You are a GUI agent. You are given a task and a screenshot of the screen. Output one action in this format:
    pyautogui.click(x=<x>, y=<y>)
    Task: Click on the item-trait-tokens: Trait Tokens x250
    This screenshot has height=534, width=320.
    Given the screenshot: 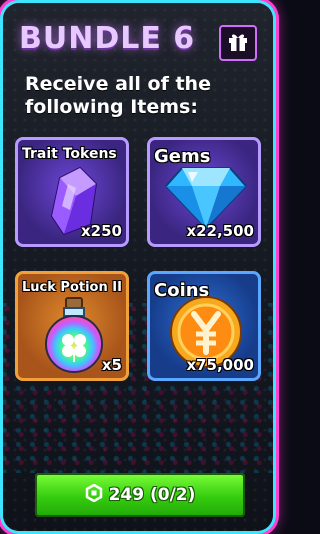 What is the action you would take?
    pyautogui.click(x=72, y=192)
    